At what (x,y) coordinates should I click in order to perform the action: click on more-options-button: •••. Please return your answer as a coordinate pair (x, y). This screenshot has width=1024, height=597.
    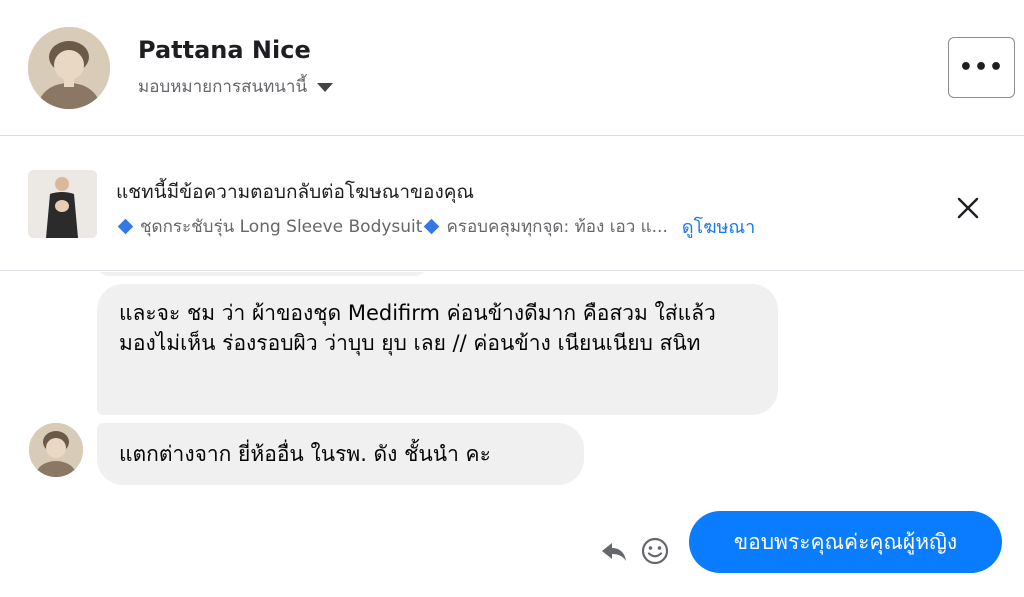
    Looking at the image, I should click on (981, 67).